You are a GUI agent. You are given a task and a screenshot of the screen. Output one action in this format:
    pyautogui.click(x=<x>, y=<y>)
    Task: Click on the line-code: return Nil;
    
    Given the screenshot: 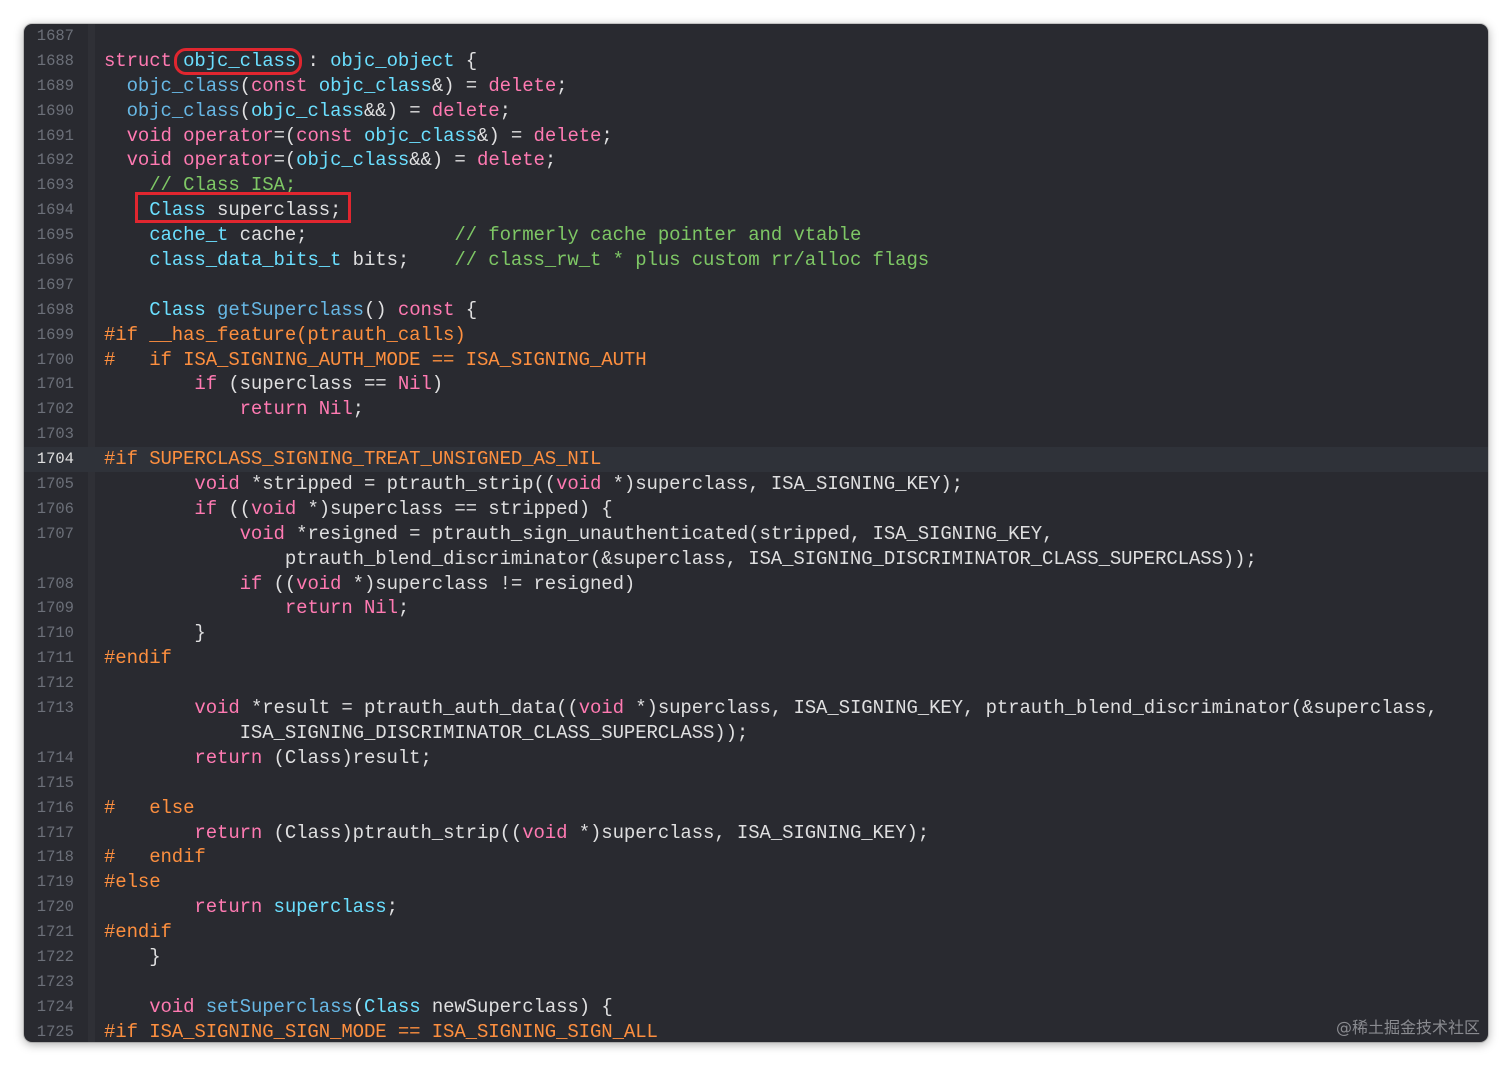 What is the action you would take?
    pyautogui.click(x=234, y=409)
    